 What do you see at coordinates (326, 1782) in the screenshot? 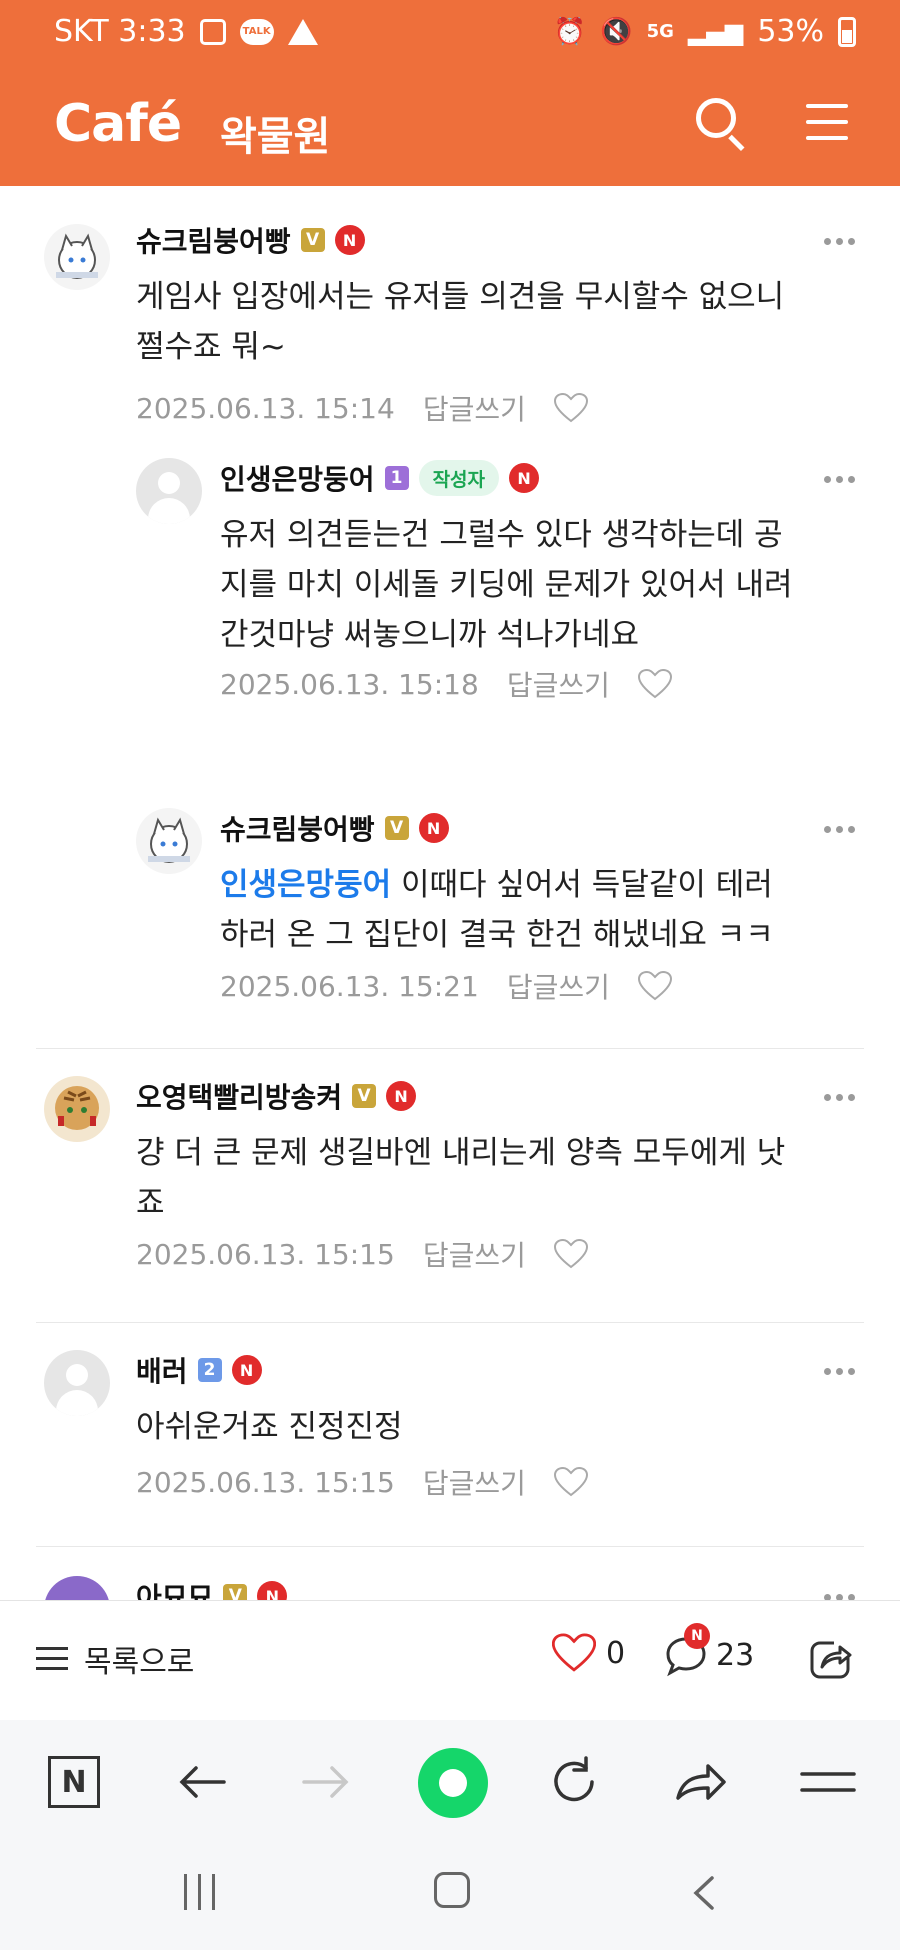
I see `forward-arrow-icon` at bounding box center [326, 1782].